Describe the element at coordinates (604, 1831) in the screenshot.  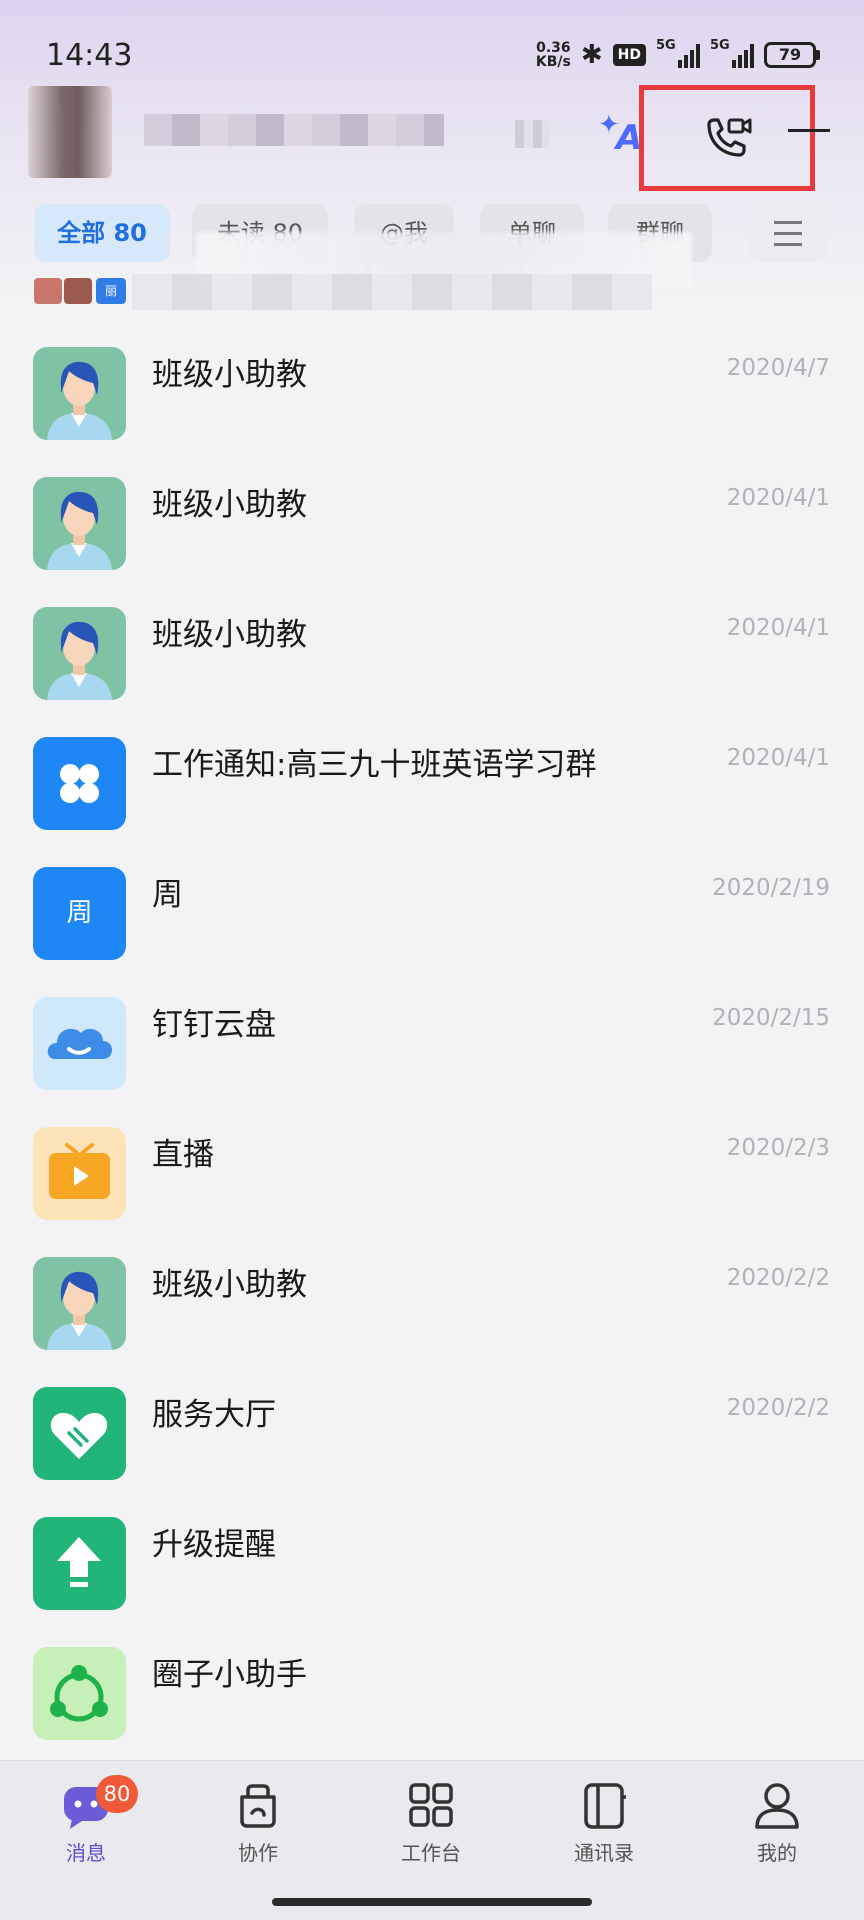
I see `nav-contacts: 通讯录` at that location.